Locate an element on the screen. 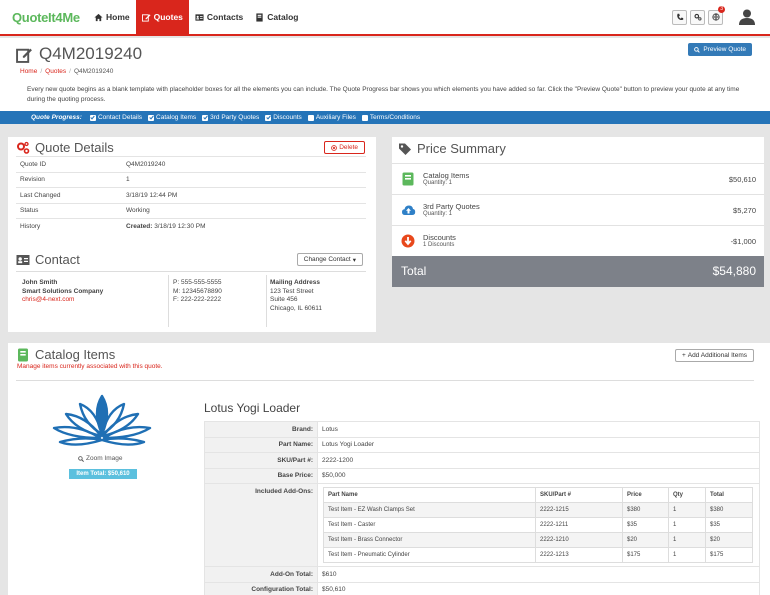  change-contact-button: Change Contact ▾ is located at coordinates (329, 259).